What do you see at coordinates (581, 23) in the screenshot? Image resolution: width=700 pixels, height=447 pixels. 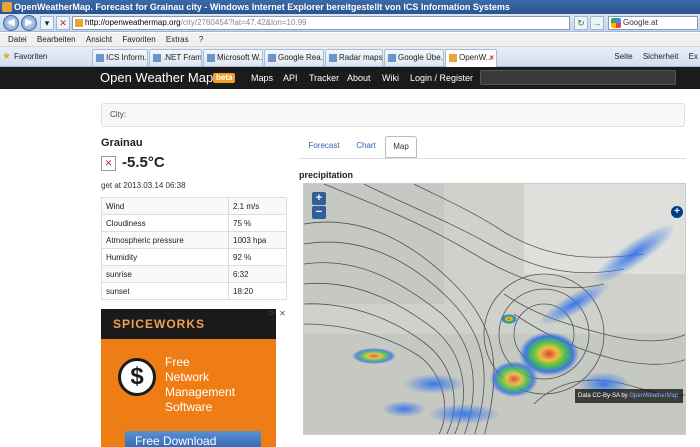 I see `refresh-icon: ↻` at bounding box center [581, 23].